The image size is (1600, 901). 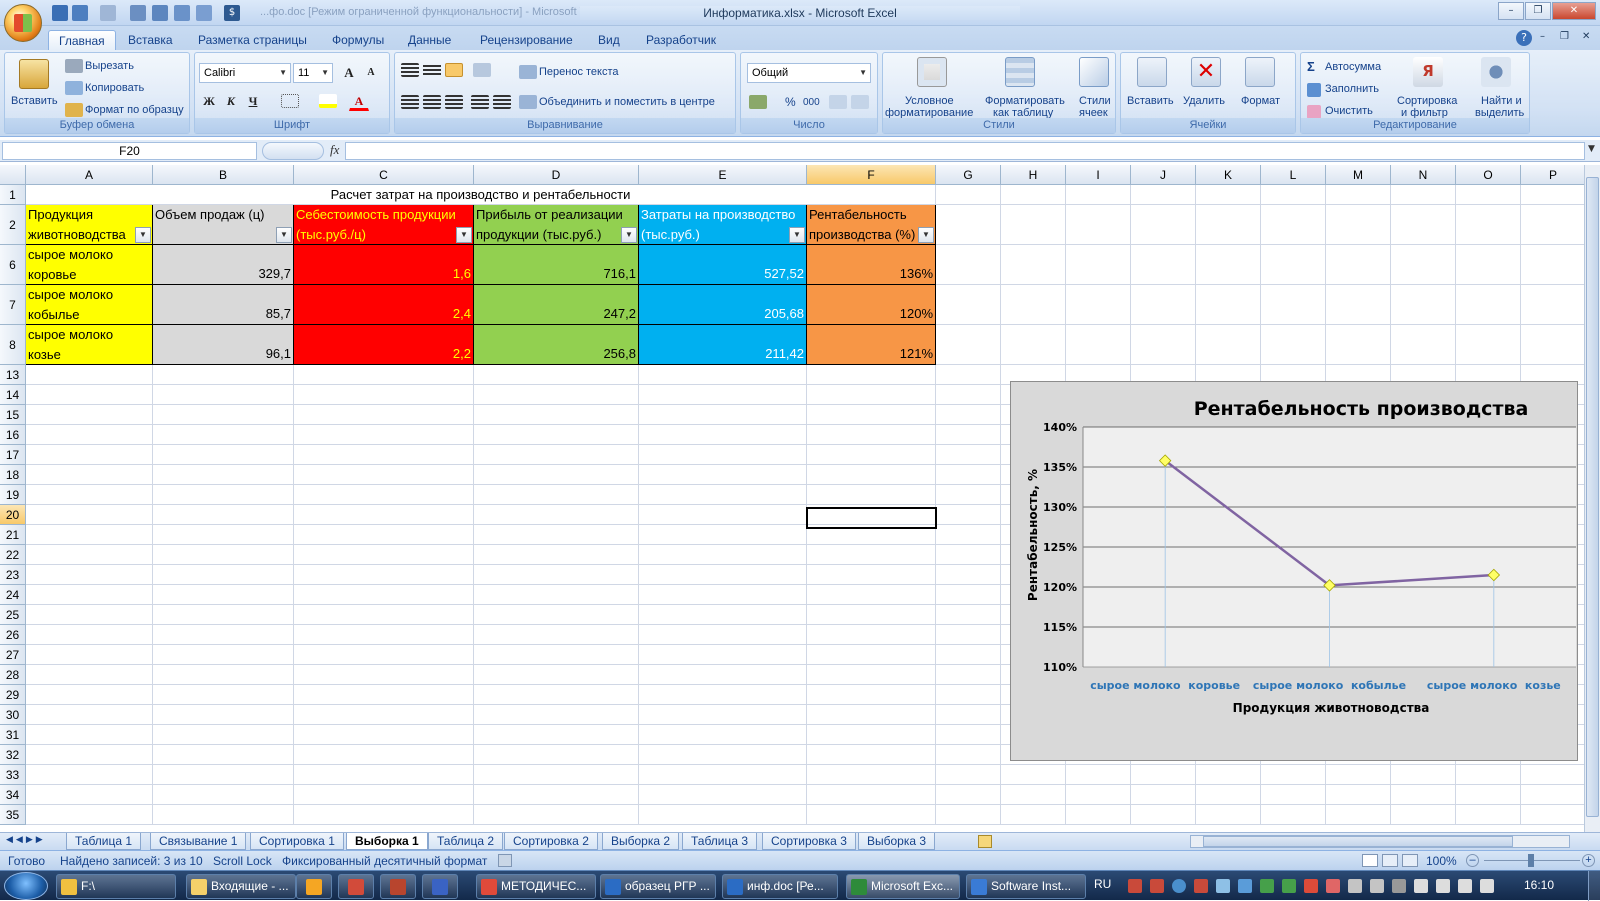 What do you see at coordinates (1564, 36) in the screenshot?
I see `ribbon-restore-icon: ❐` at bounding box center [1564, 36].